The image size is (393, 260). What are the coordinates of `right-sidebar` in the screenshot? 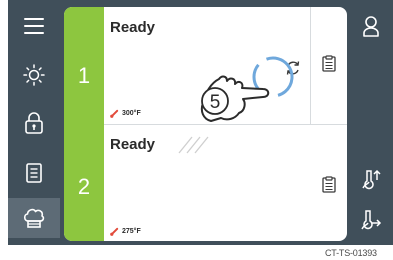 It's located at (371, 122).